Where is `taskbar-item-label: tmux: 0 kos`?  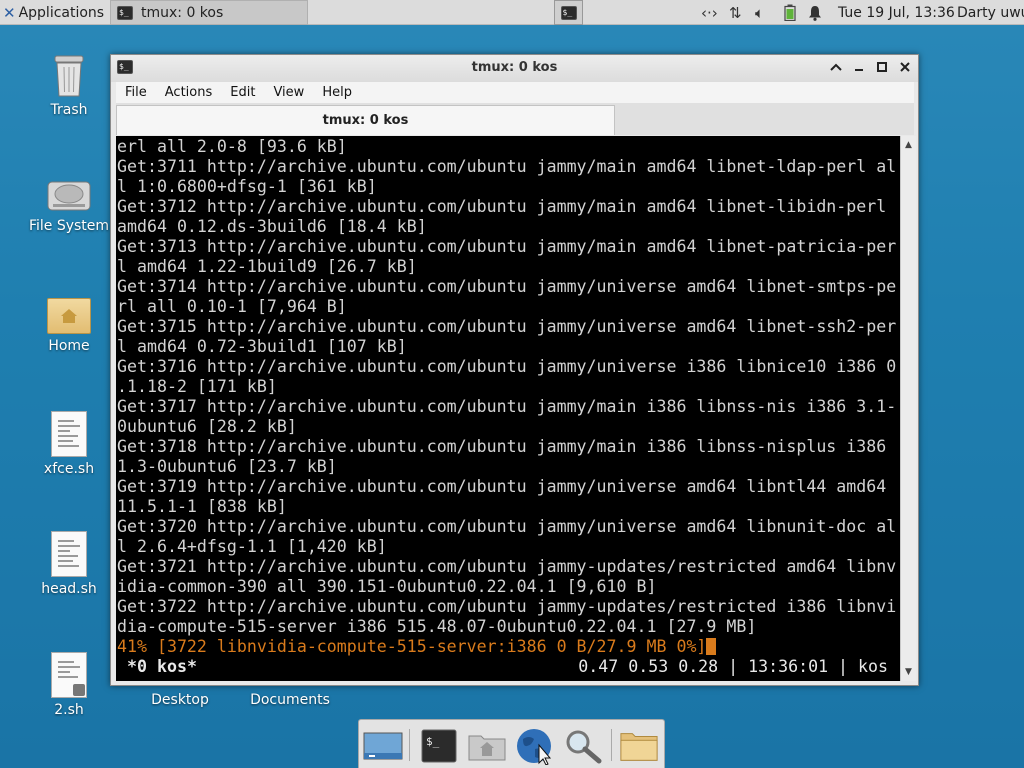
taskbar-item-label: tmux: 0 kos is located at coordinates (182, 12).